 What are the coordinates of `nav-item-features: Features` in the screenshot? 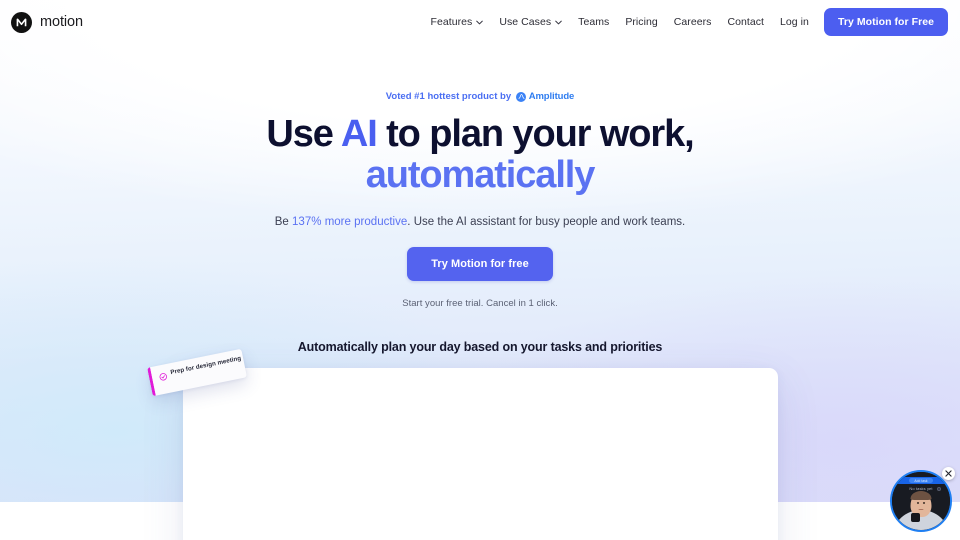 It's located at (456, 22).